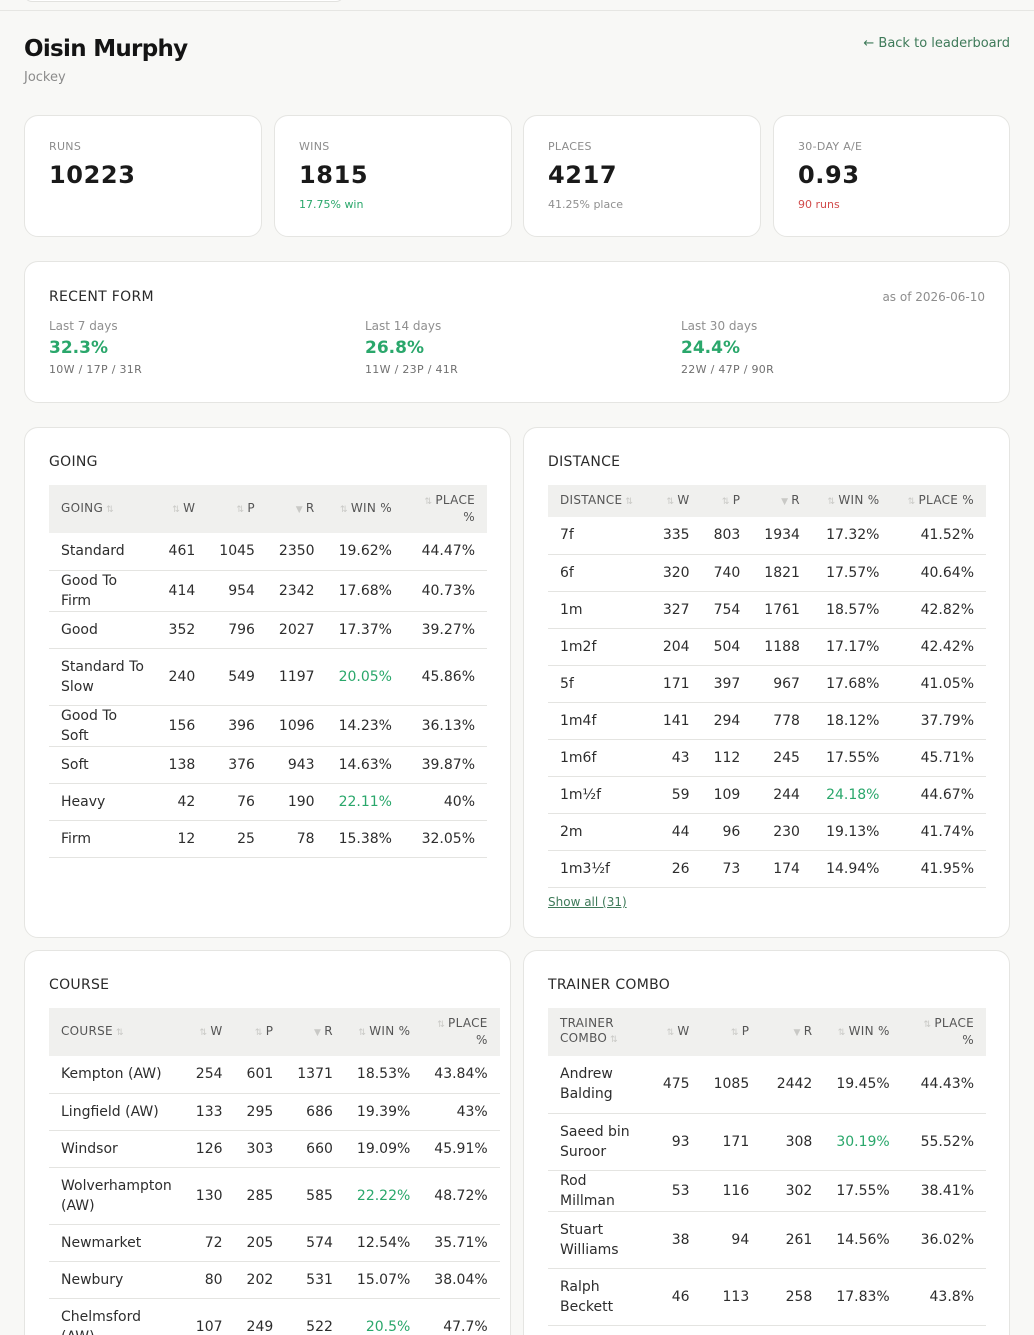  Describe the element at coordinates (182, 802) in the screenshot. I see `cell-w: 42` at that location.